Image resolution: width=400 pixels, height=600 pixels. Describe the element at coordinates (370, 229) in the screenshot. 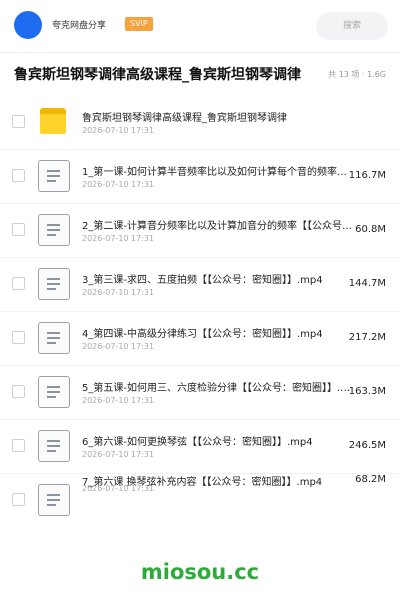

I see `file-size: 60.8M` at that location.